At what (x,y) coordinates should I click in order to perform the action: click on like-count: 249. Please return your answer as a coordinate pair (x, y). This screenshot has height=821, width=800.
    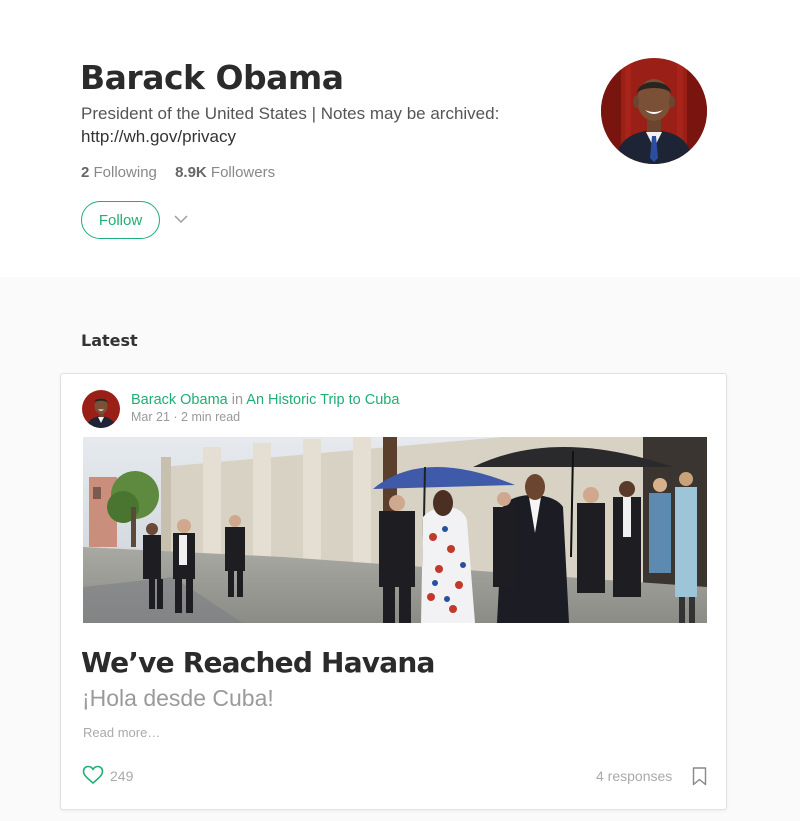
    Looking at the image, I should click on (122, 776).